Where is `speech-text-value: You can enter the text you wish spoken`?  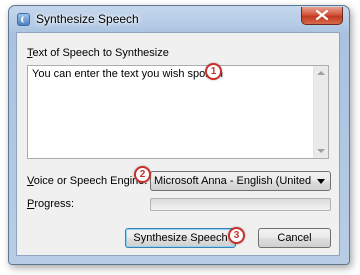
speech-text-value: You can enter the text you wish spoken is located at coordinates (127, 74).